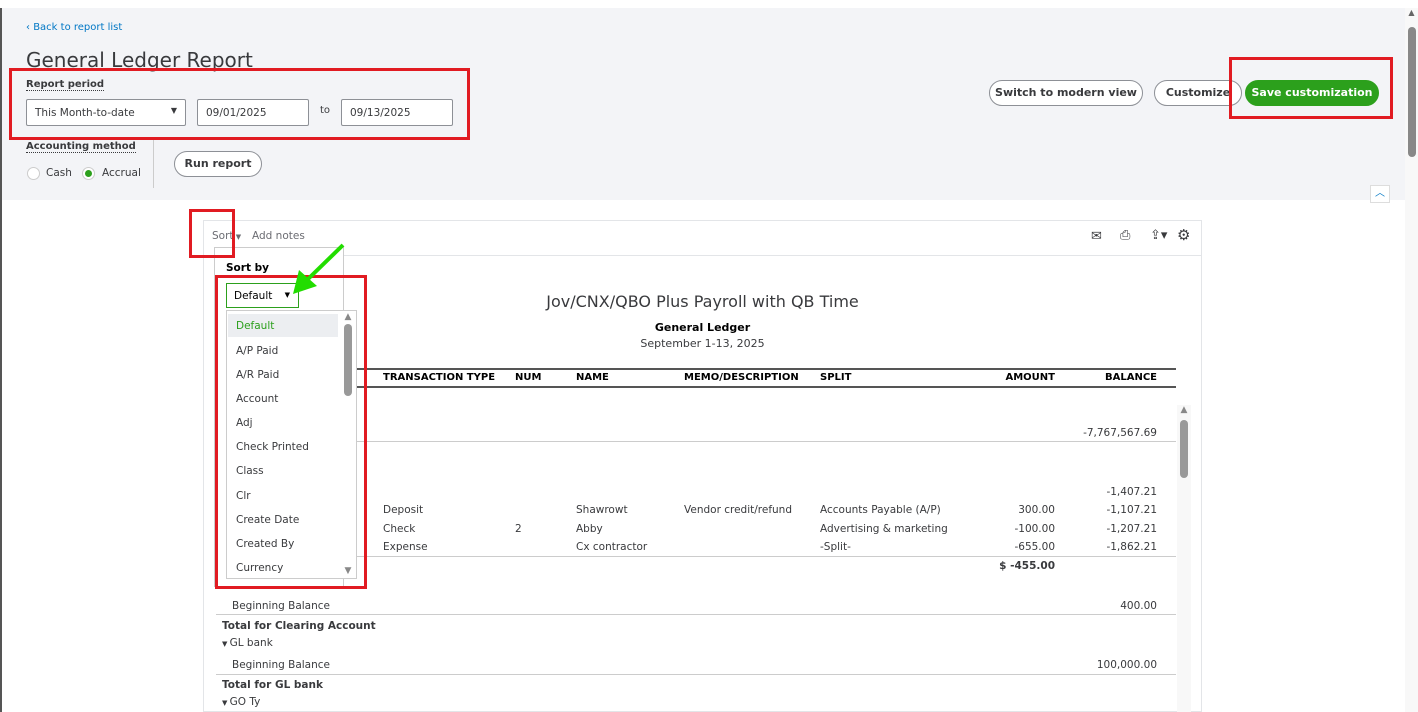 The width and height of the screenshot is (1418, 712). What do you see at coordinates (602, 510) in the screenshot?
I see `cell-name: Shawrowt` at bounding box center [602, 510].